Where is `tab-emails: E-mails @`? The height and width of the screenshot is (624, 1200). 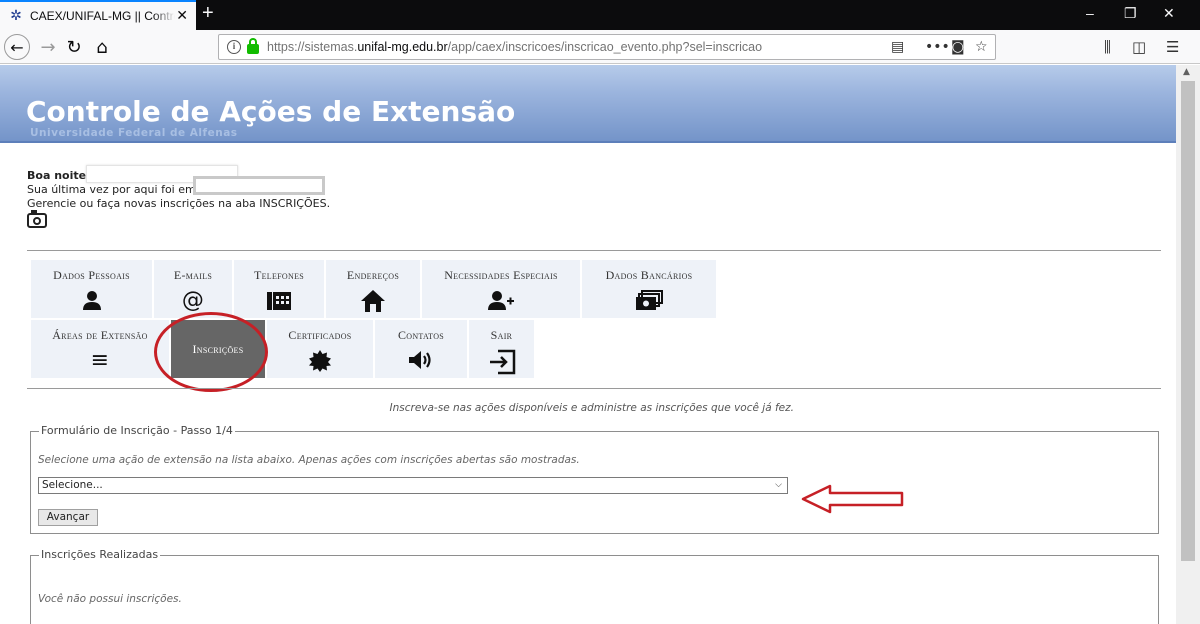
tab-emails: E-mails @ is located at coordinates (193, 289).